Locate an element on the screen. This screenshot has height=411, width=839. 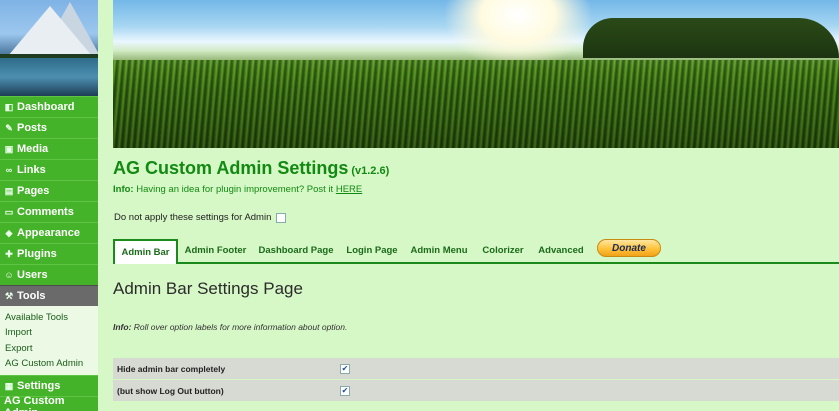
submenu-item-available-tools: Available Tools is located at coordinates (49, 315).